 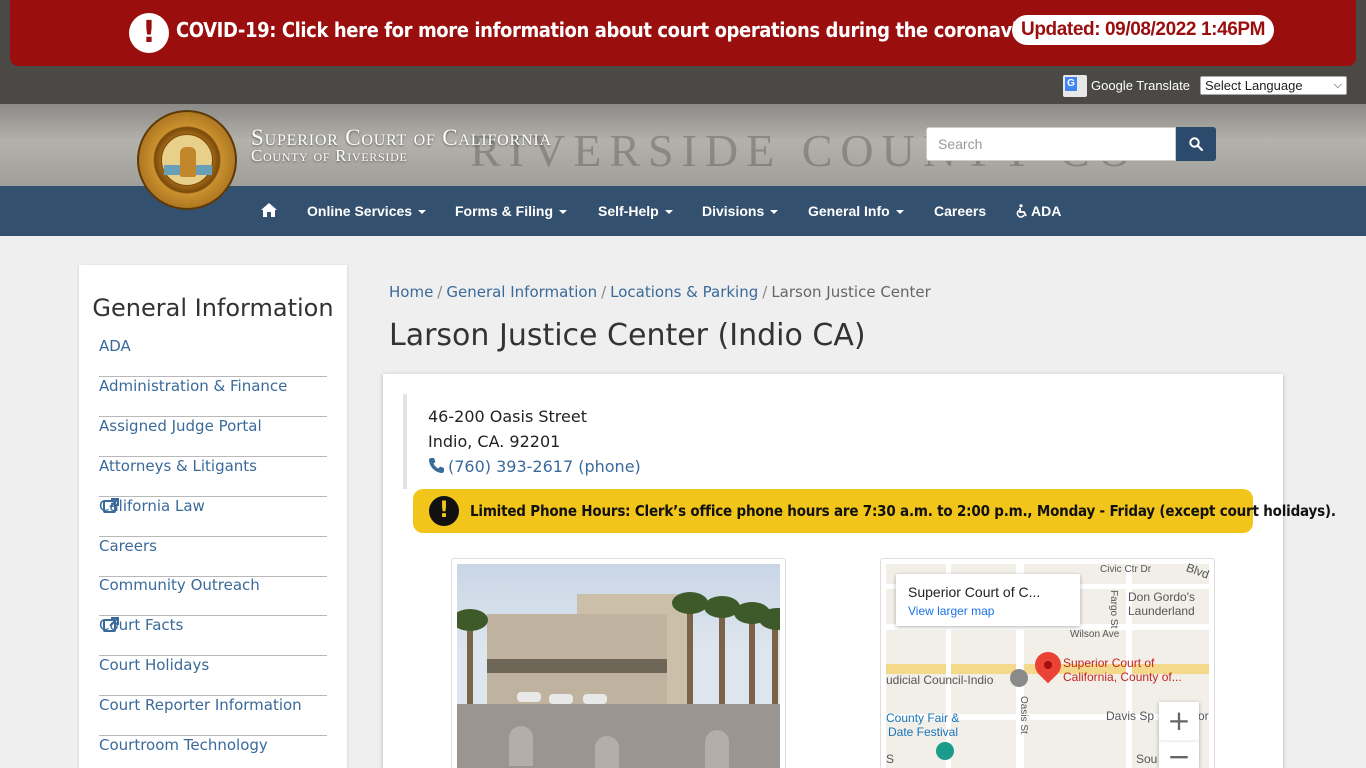 I want to click on sidebar-item-california-law: California Law, so click(x=213, y=517).